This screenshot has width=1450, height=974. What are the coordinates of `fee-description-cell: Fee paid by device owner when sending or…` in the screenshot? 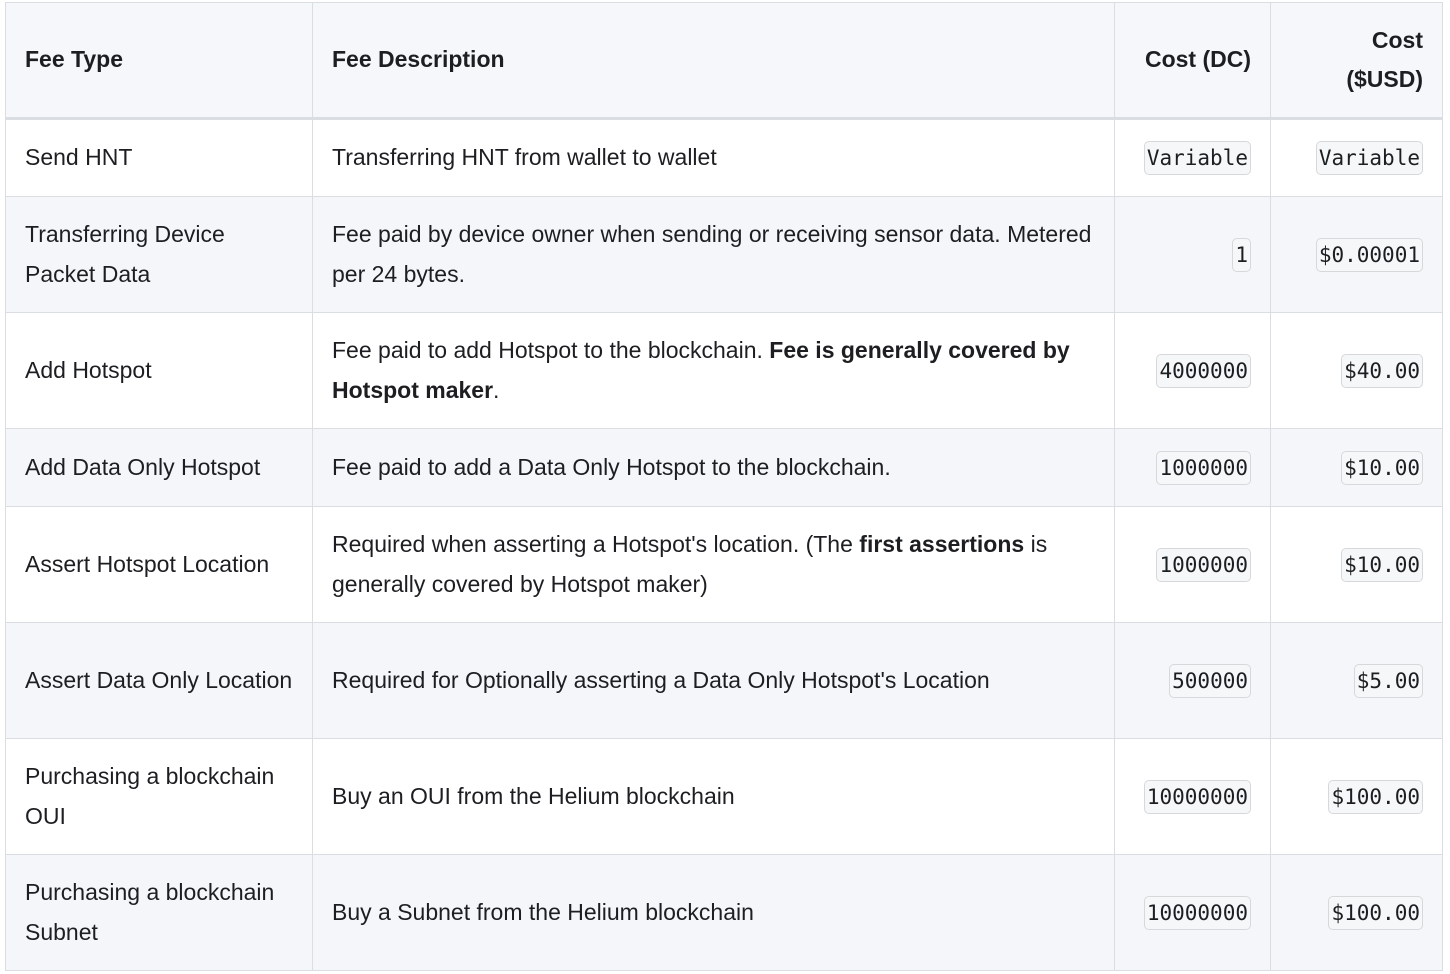 It's located at (713, 254).